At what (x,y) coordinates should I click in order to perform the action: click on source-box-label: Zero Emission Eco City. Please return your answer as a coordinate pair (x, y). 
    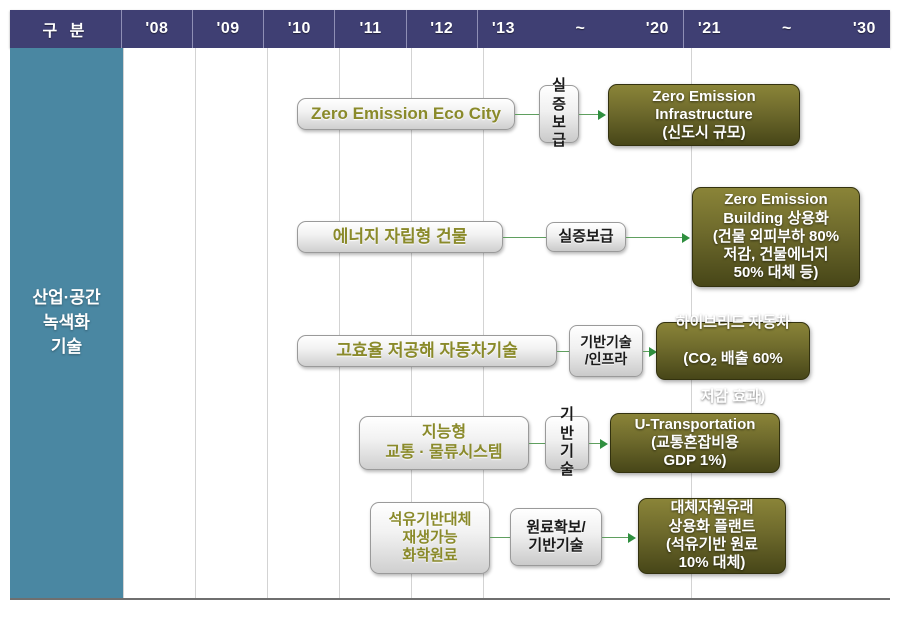
    Looking at the image, I should click on (406, 113).